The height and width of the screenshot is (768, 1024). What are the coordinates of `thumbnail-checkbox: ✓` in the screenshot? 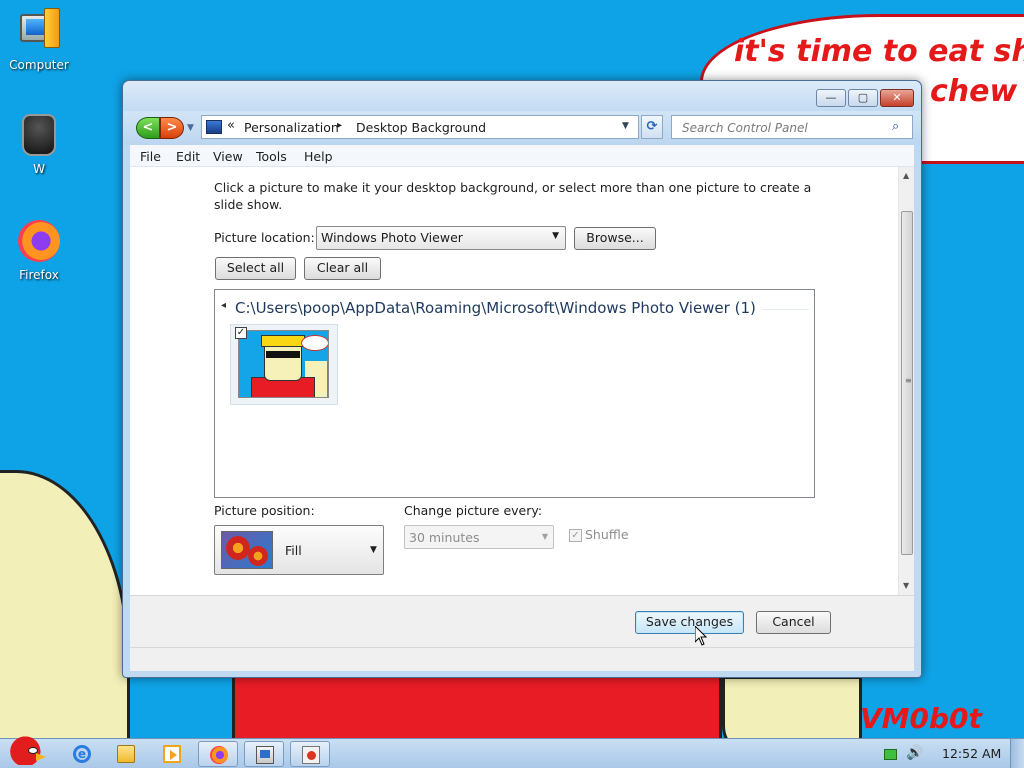 It's located at (241, 333).